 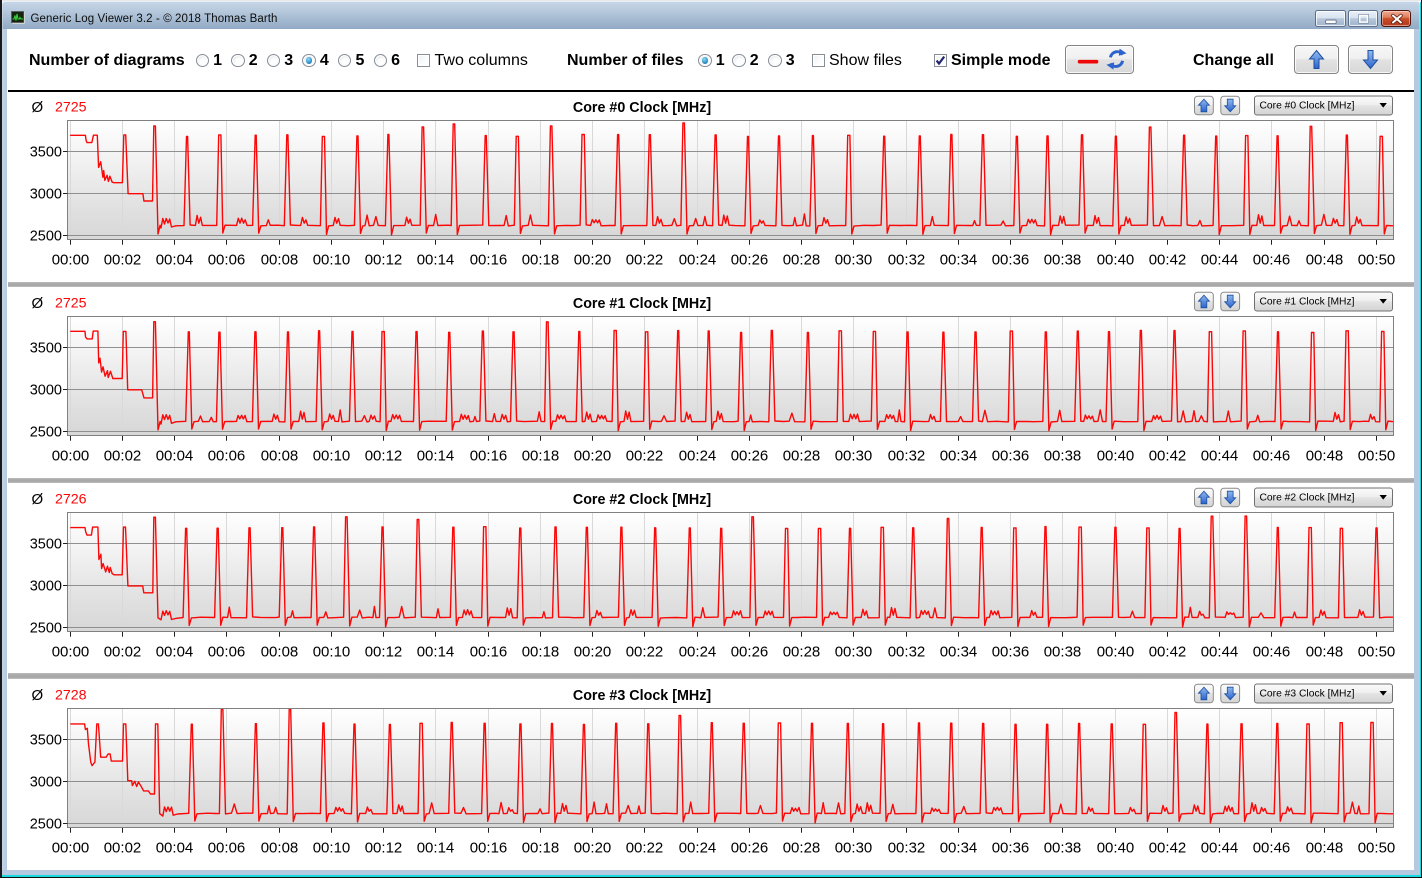 What do you see at coordinates (71, 108) in the screenshot?
I see `svg-text: 2725` at bounding box center [71, 108].